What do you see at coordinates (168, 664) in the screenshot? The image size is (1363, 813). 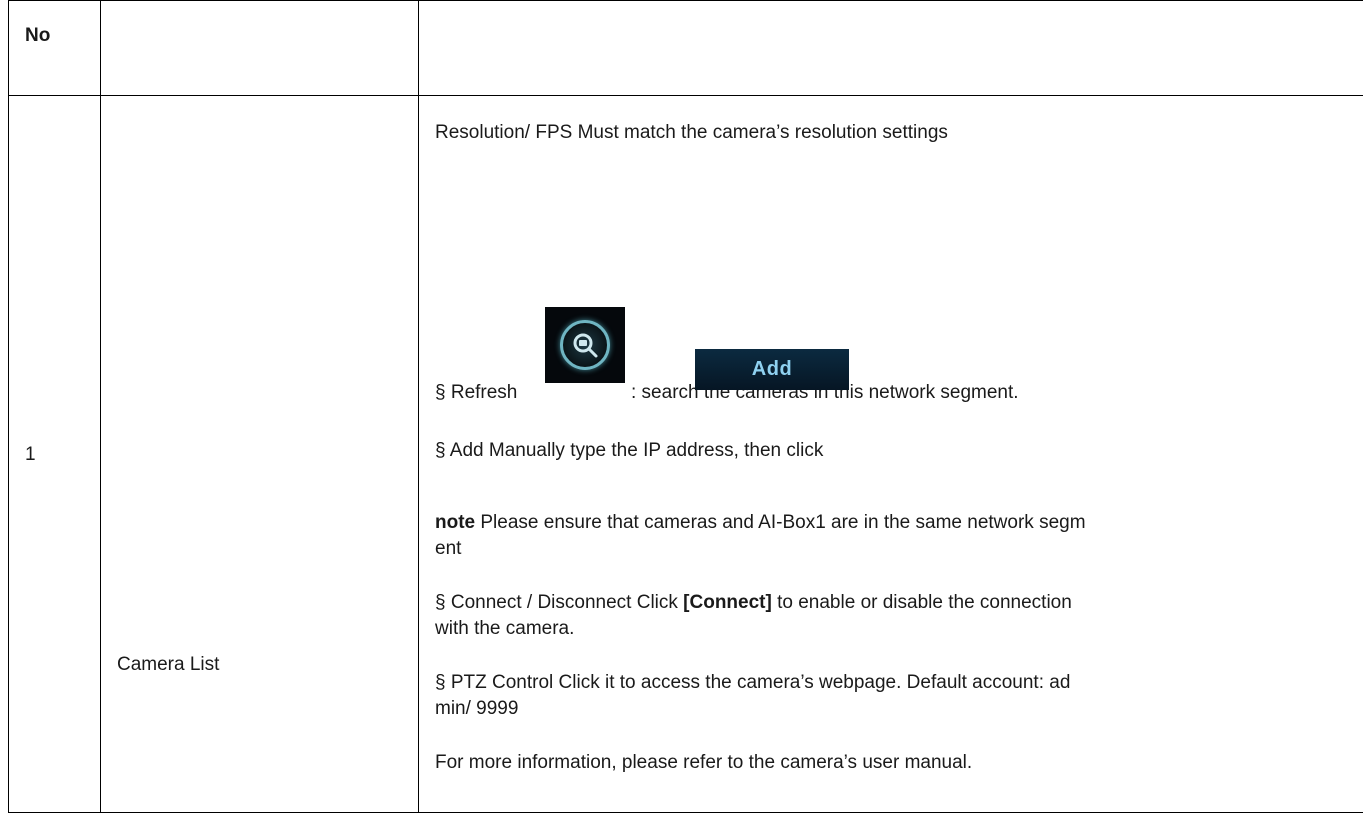 I see `row-name: Camera List` at bounding box center [168, 664].